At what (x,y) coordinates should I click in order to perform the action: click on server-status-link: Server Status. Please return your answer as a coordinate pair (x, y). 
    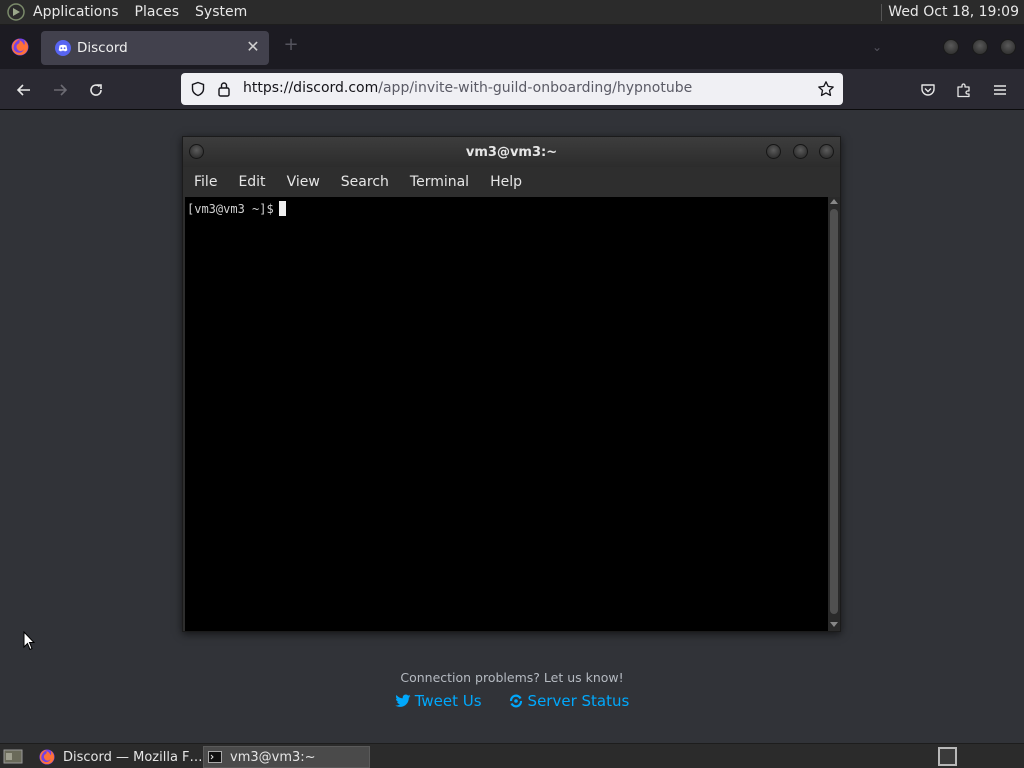
    Looking at the image, I should click on (569, 701).